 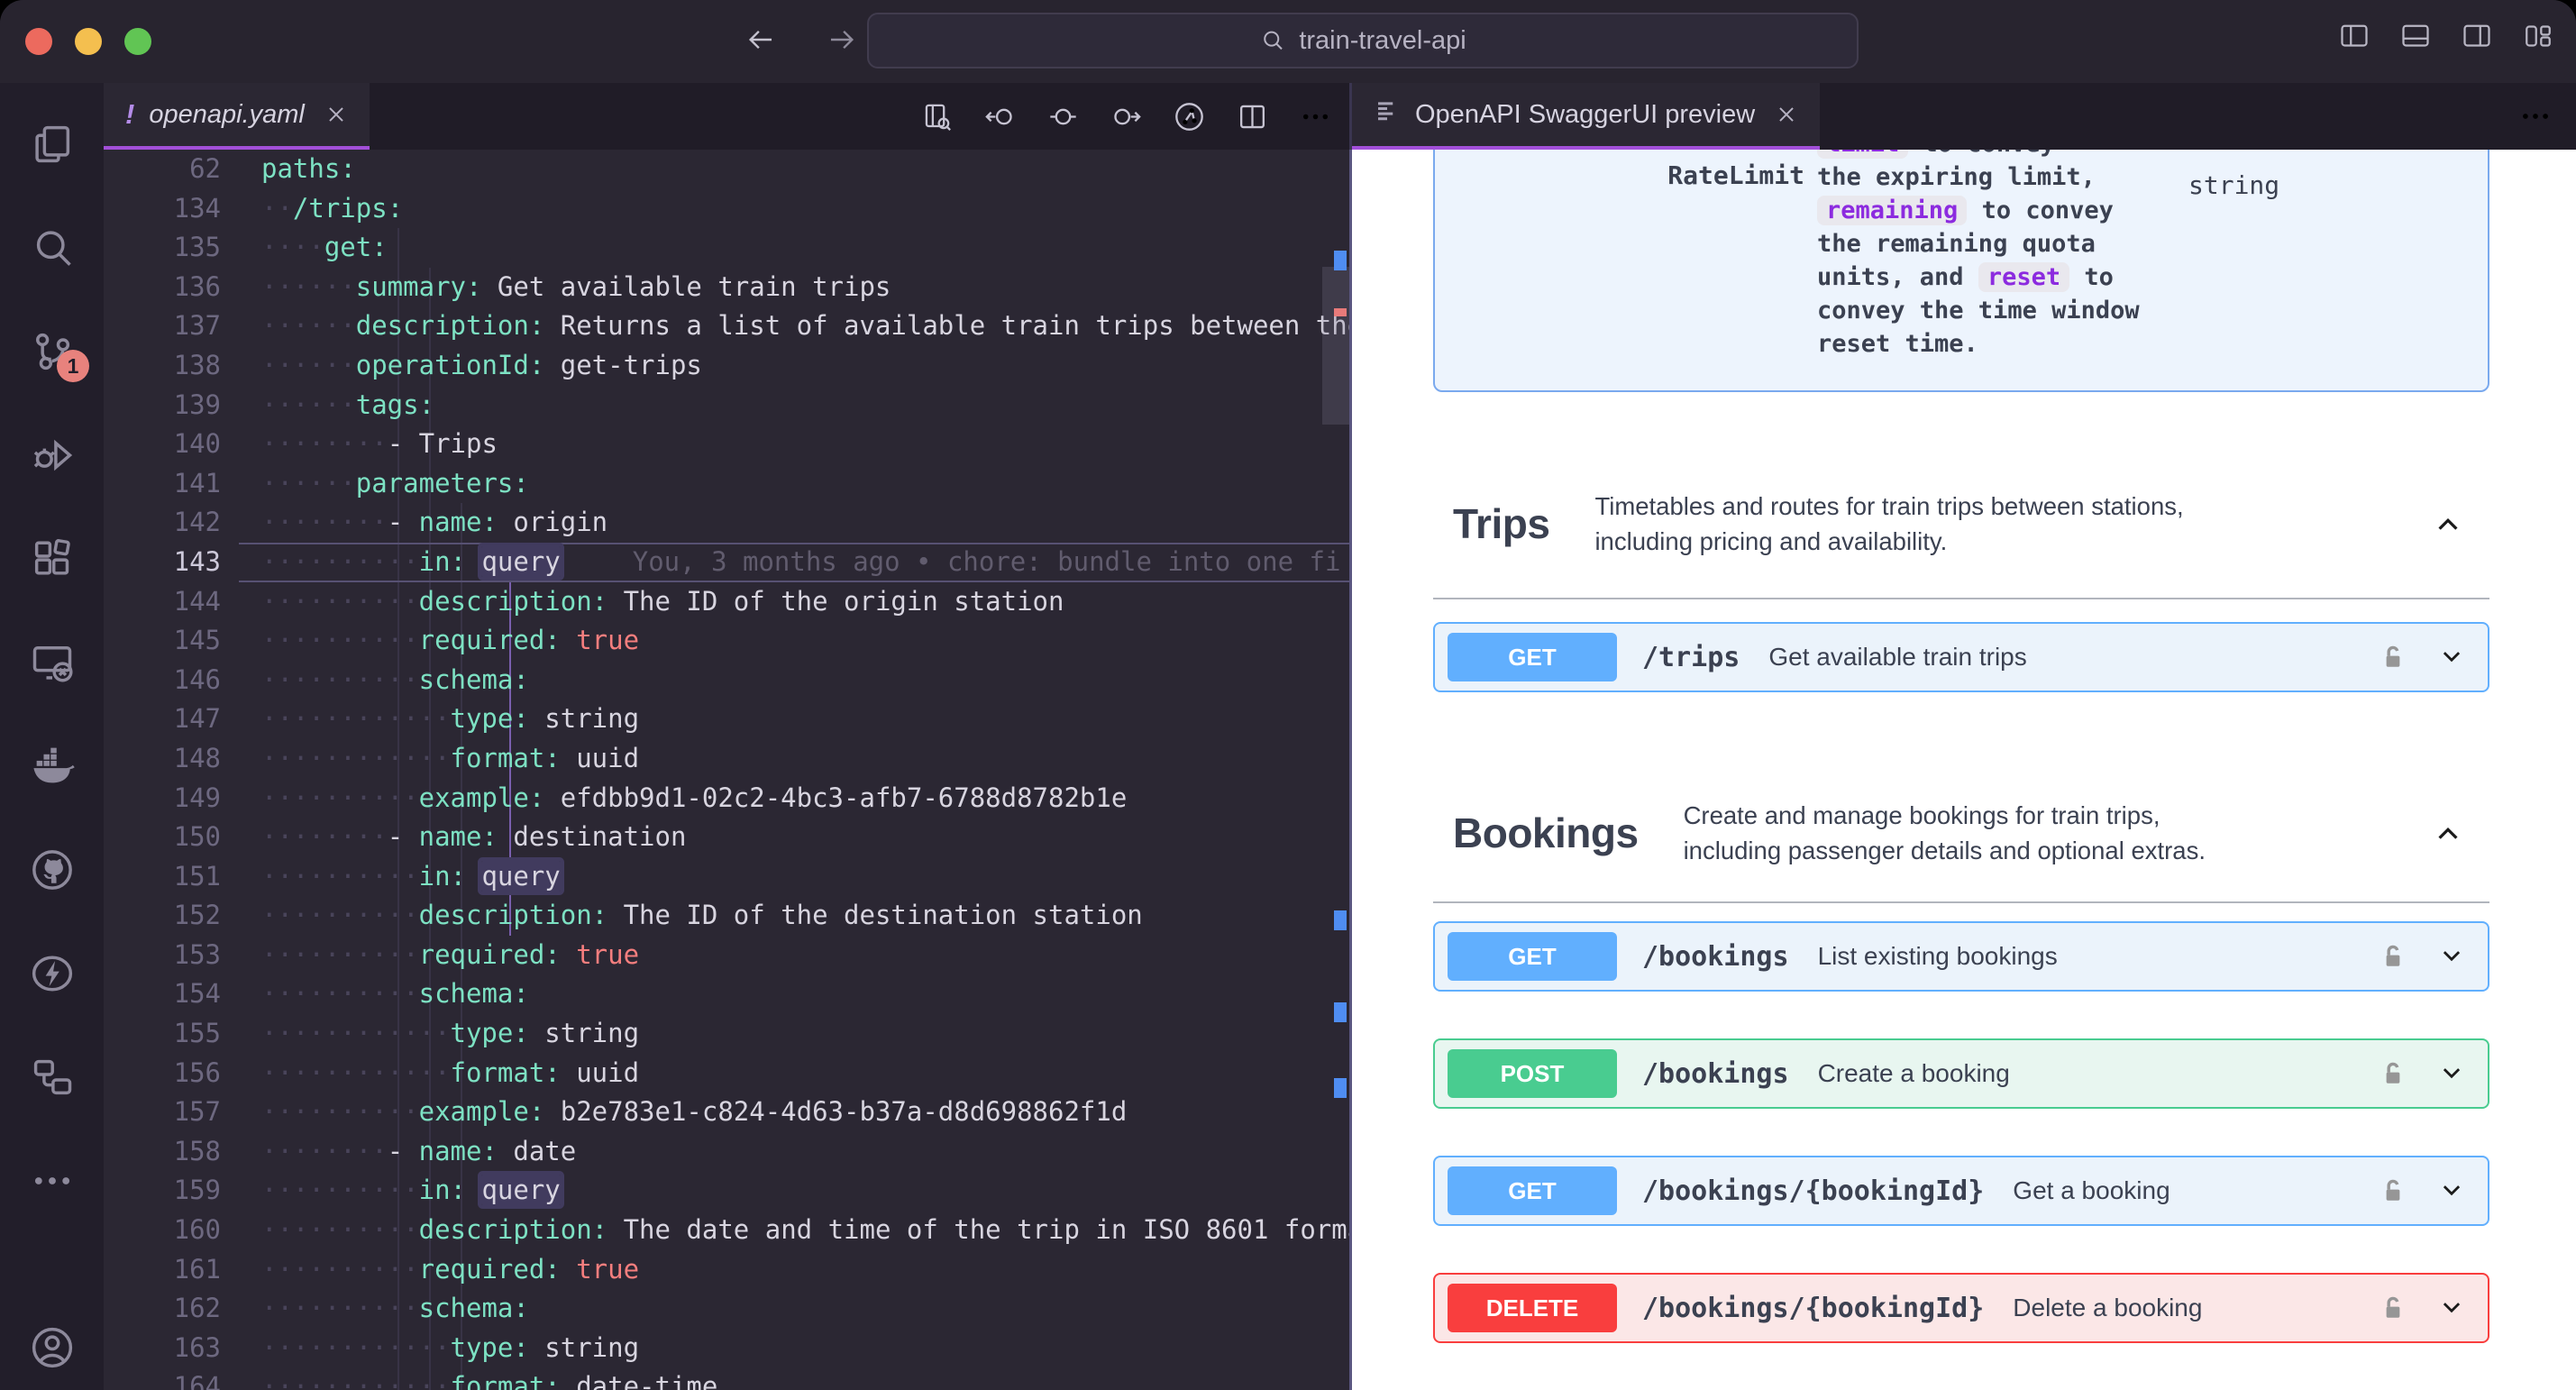 I want to click on operation-row-get-bookings: GET/bookings List existing bookings, so click(x=1961, y=956).